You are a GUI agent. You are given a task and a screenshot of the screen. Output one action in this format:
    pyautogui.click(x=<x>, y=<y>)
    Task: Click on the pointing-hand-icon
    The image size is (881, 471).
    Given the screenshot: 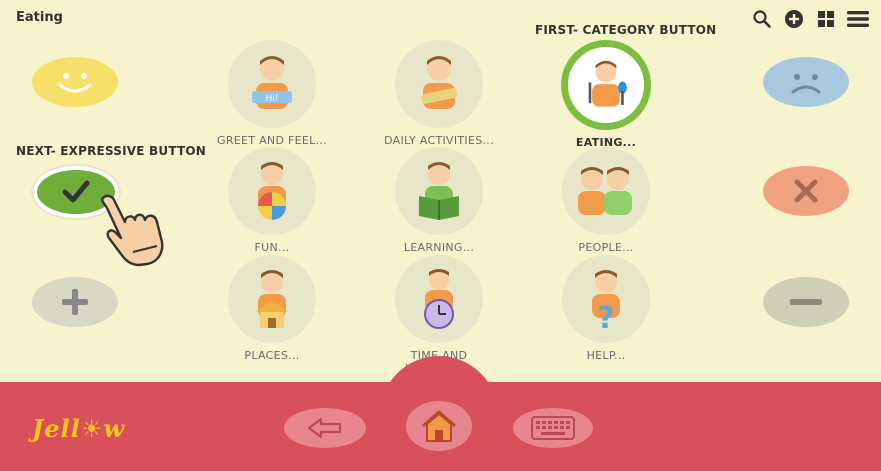 What is the action you would take?
    pyautogui.click(x=132, y=230)
    